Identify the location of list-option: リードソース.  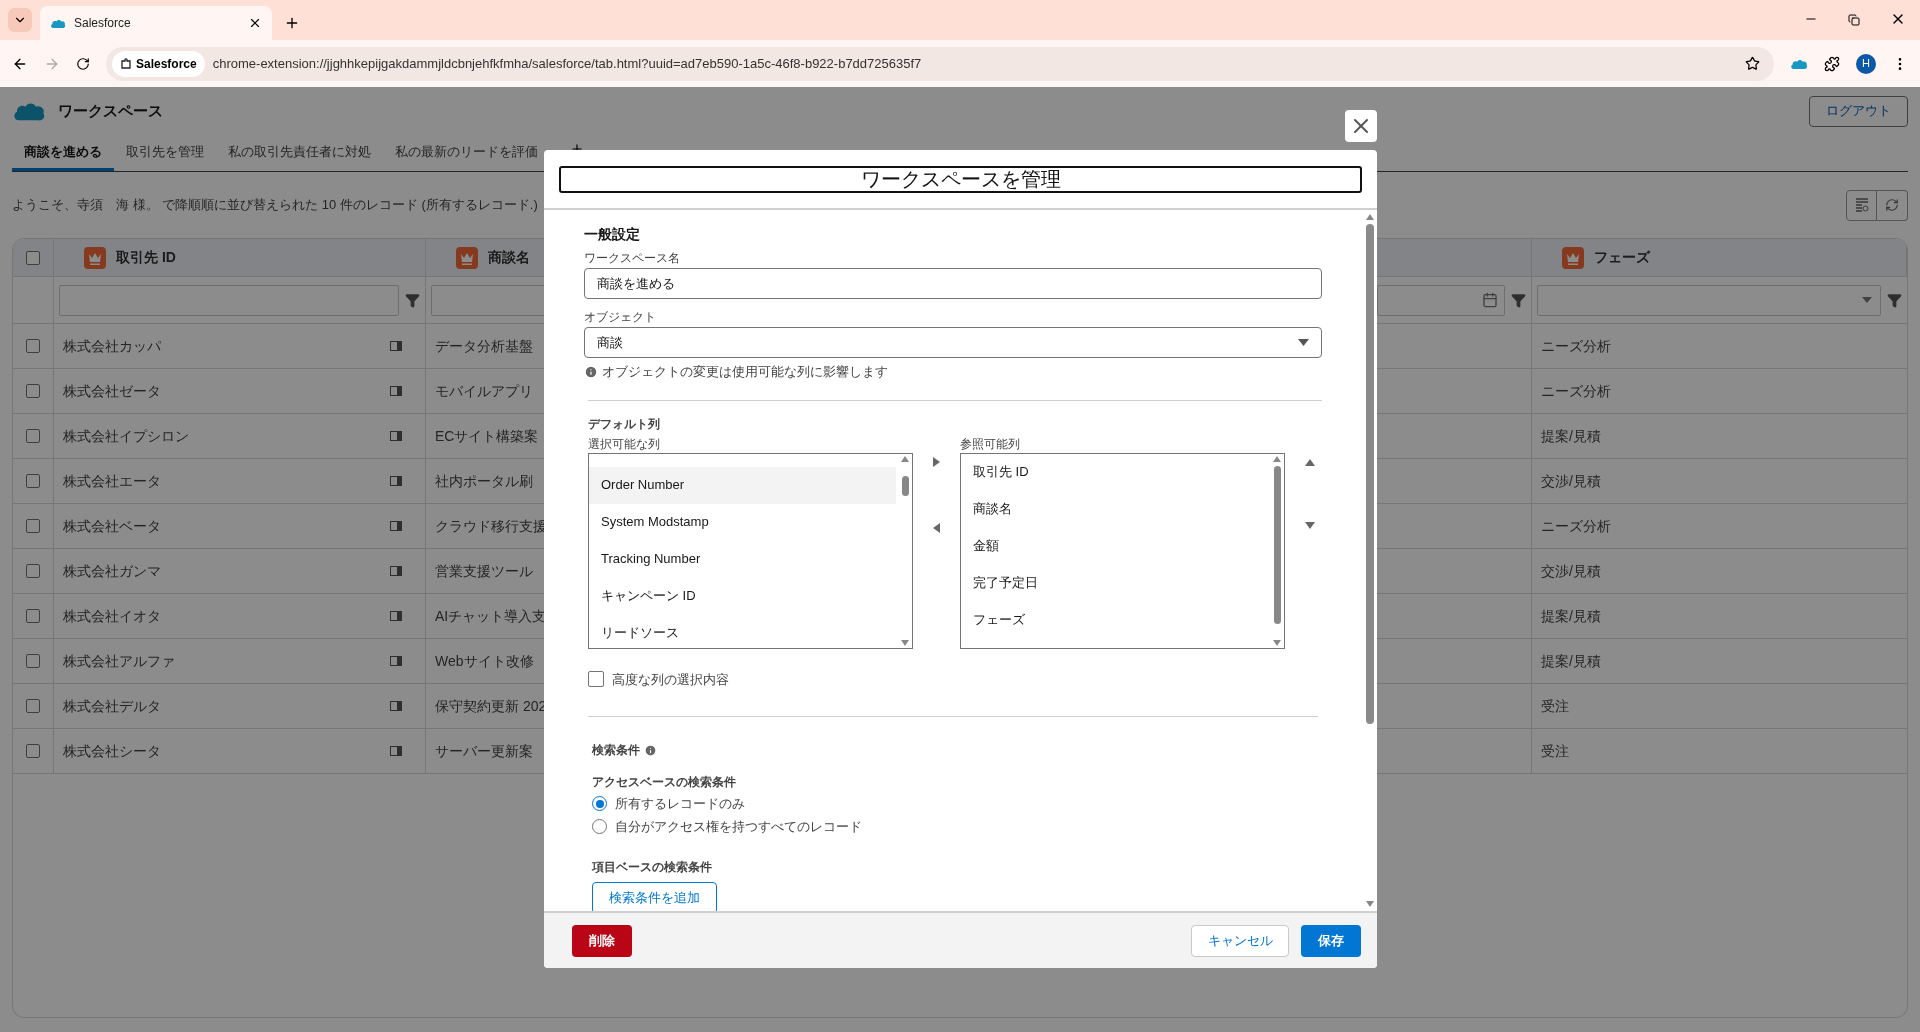
(742, 631).